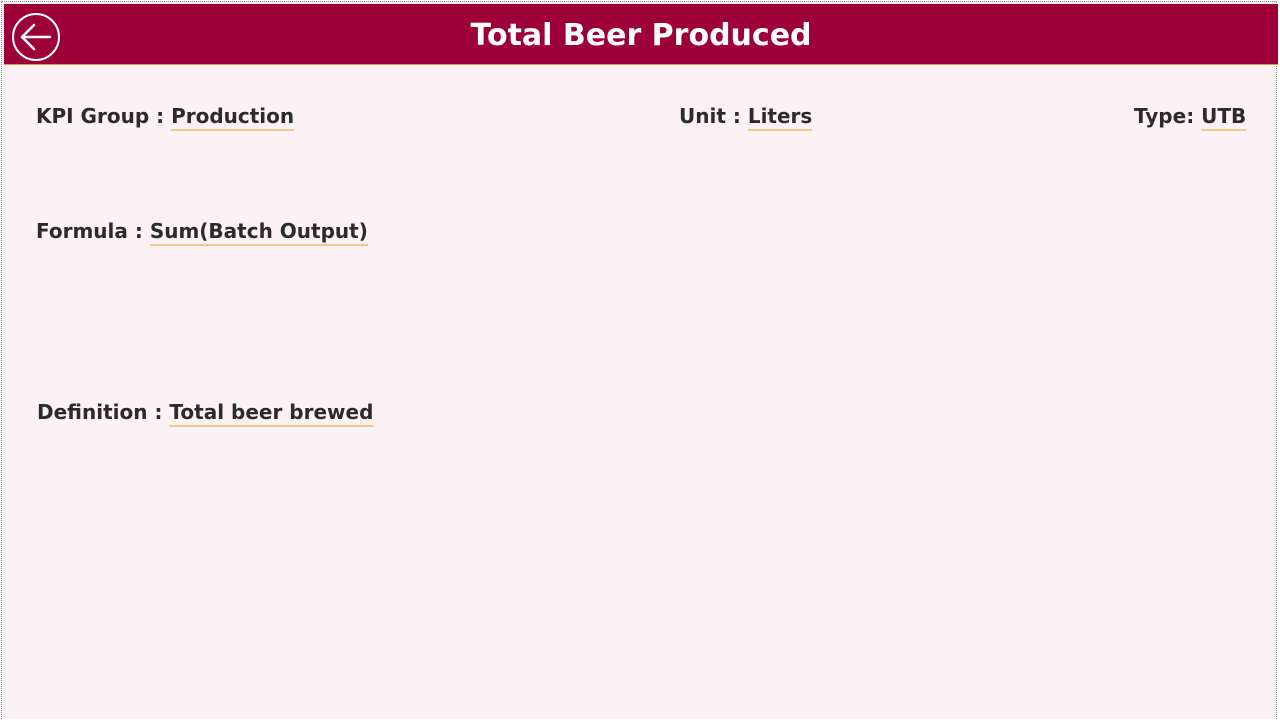  I want to click on type-label: Type:, so click(1168, 116).